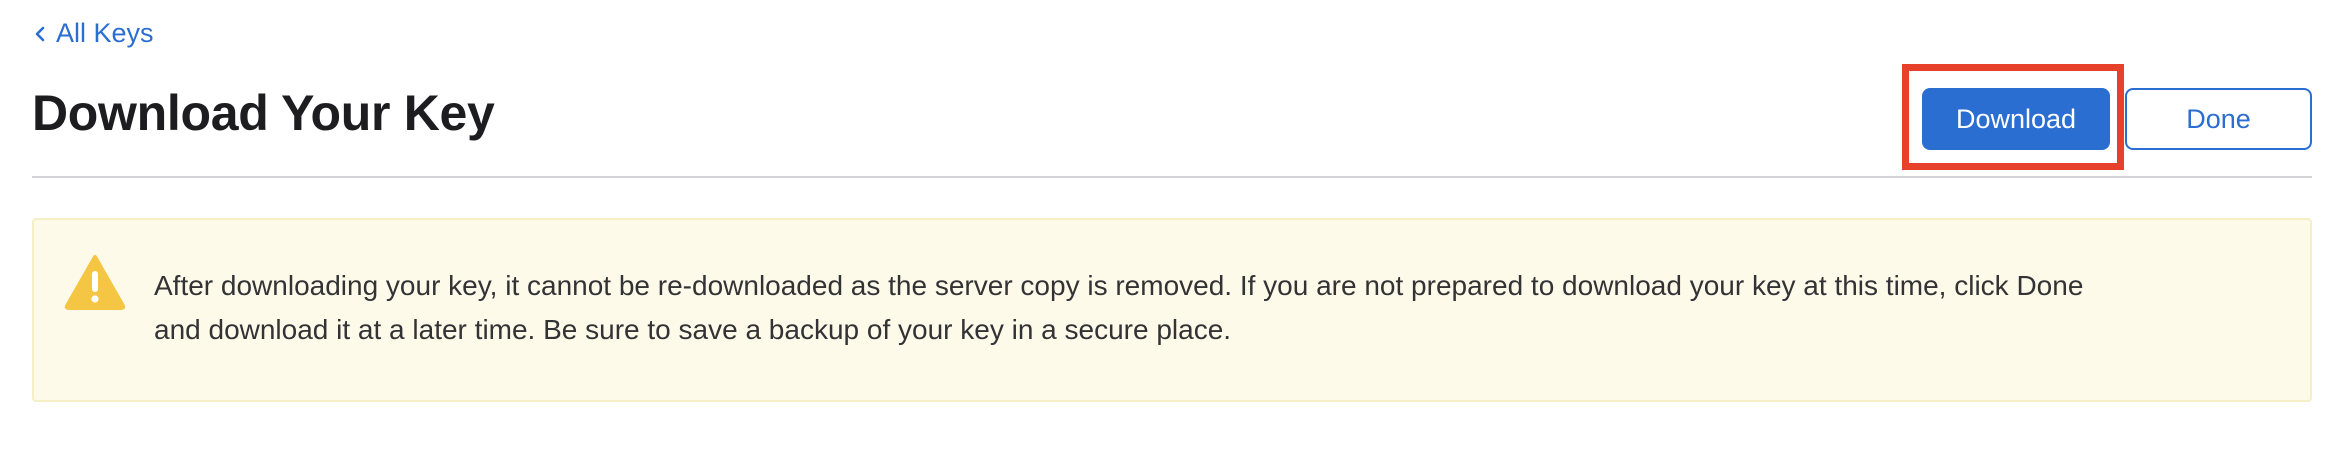 This screenshot has width=2342, height=460. Describe the element at coordinates (2218, 119) in the screenshot. I see `done-button: Done` at that location.